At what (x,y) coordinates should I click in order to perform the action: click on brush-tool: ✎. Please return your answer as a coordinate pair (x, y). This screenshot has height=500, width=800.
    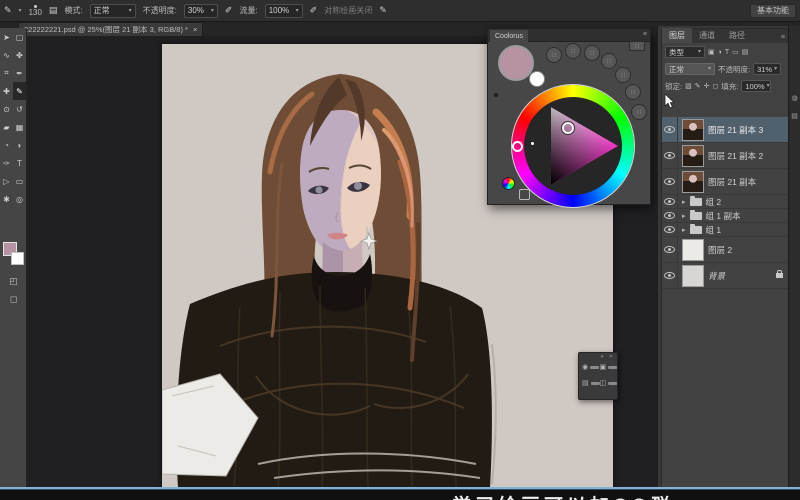
    Looking at the image, I should click on (19, 91).